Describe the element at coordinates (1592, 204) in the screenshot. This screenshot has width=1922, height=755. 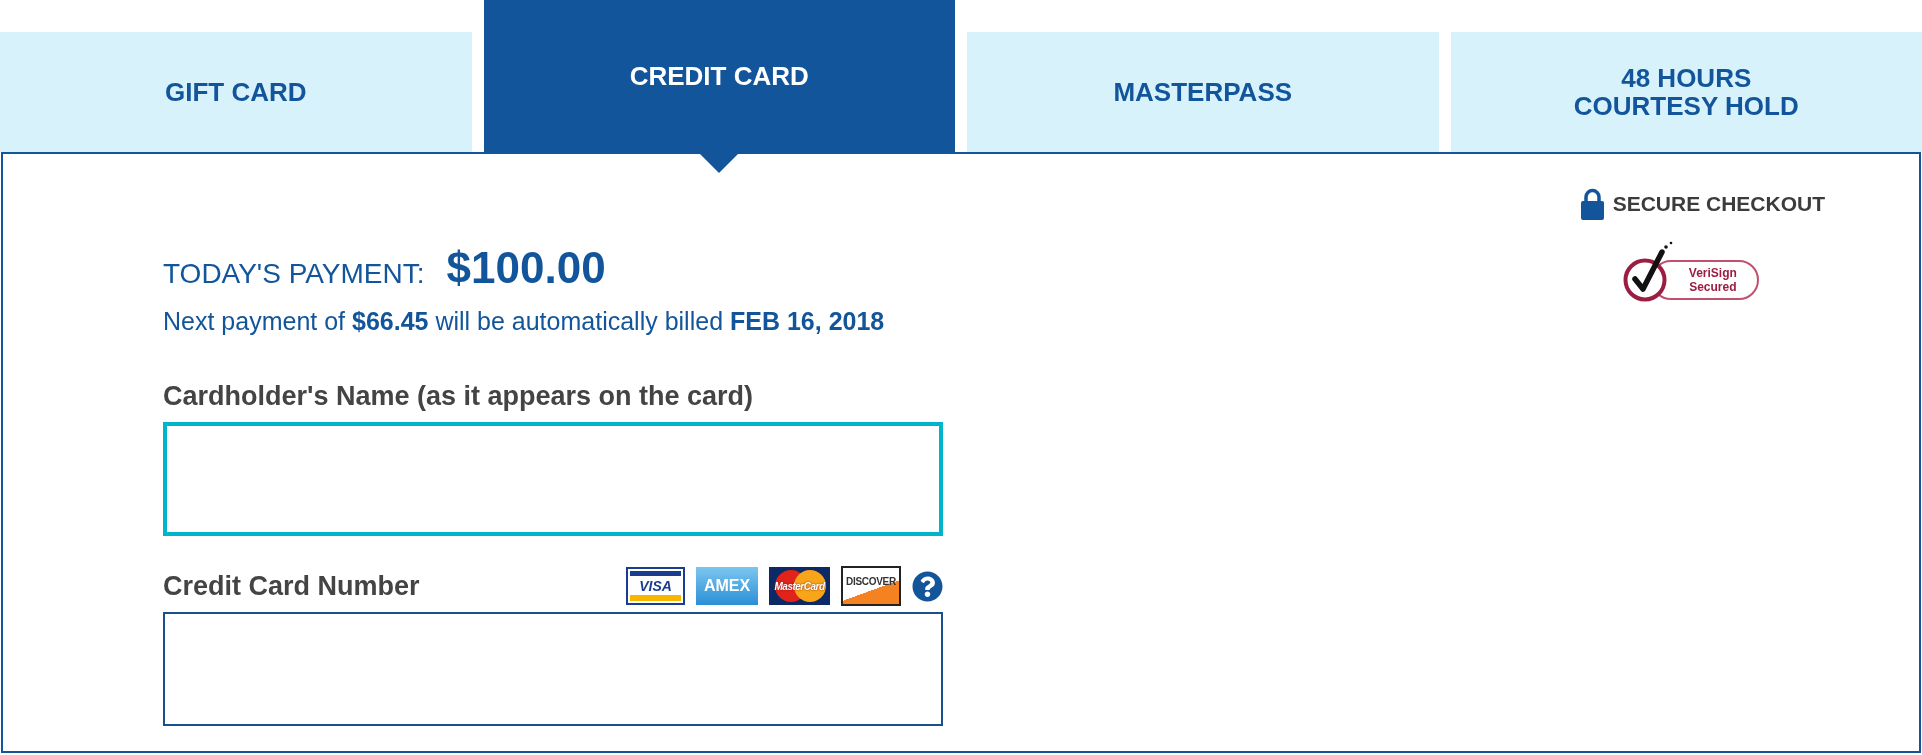
I see `lock-icon` at that location.